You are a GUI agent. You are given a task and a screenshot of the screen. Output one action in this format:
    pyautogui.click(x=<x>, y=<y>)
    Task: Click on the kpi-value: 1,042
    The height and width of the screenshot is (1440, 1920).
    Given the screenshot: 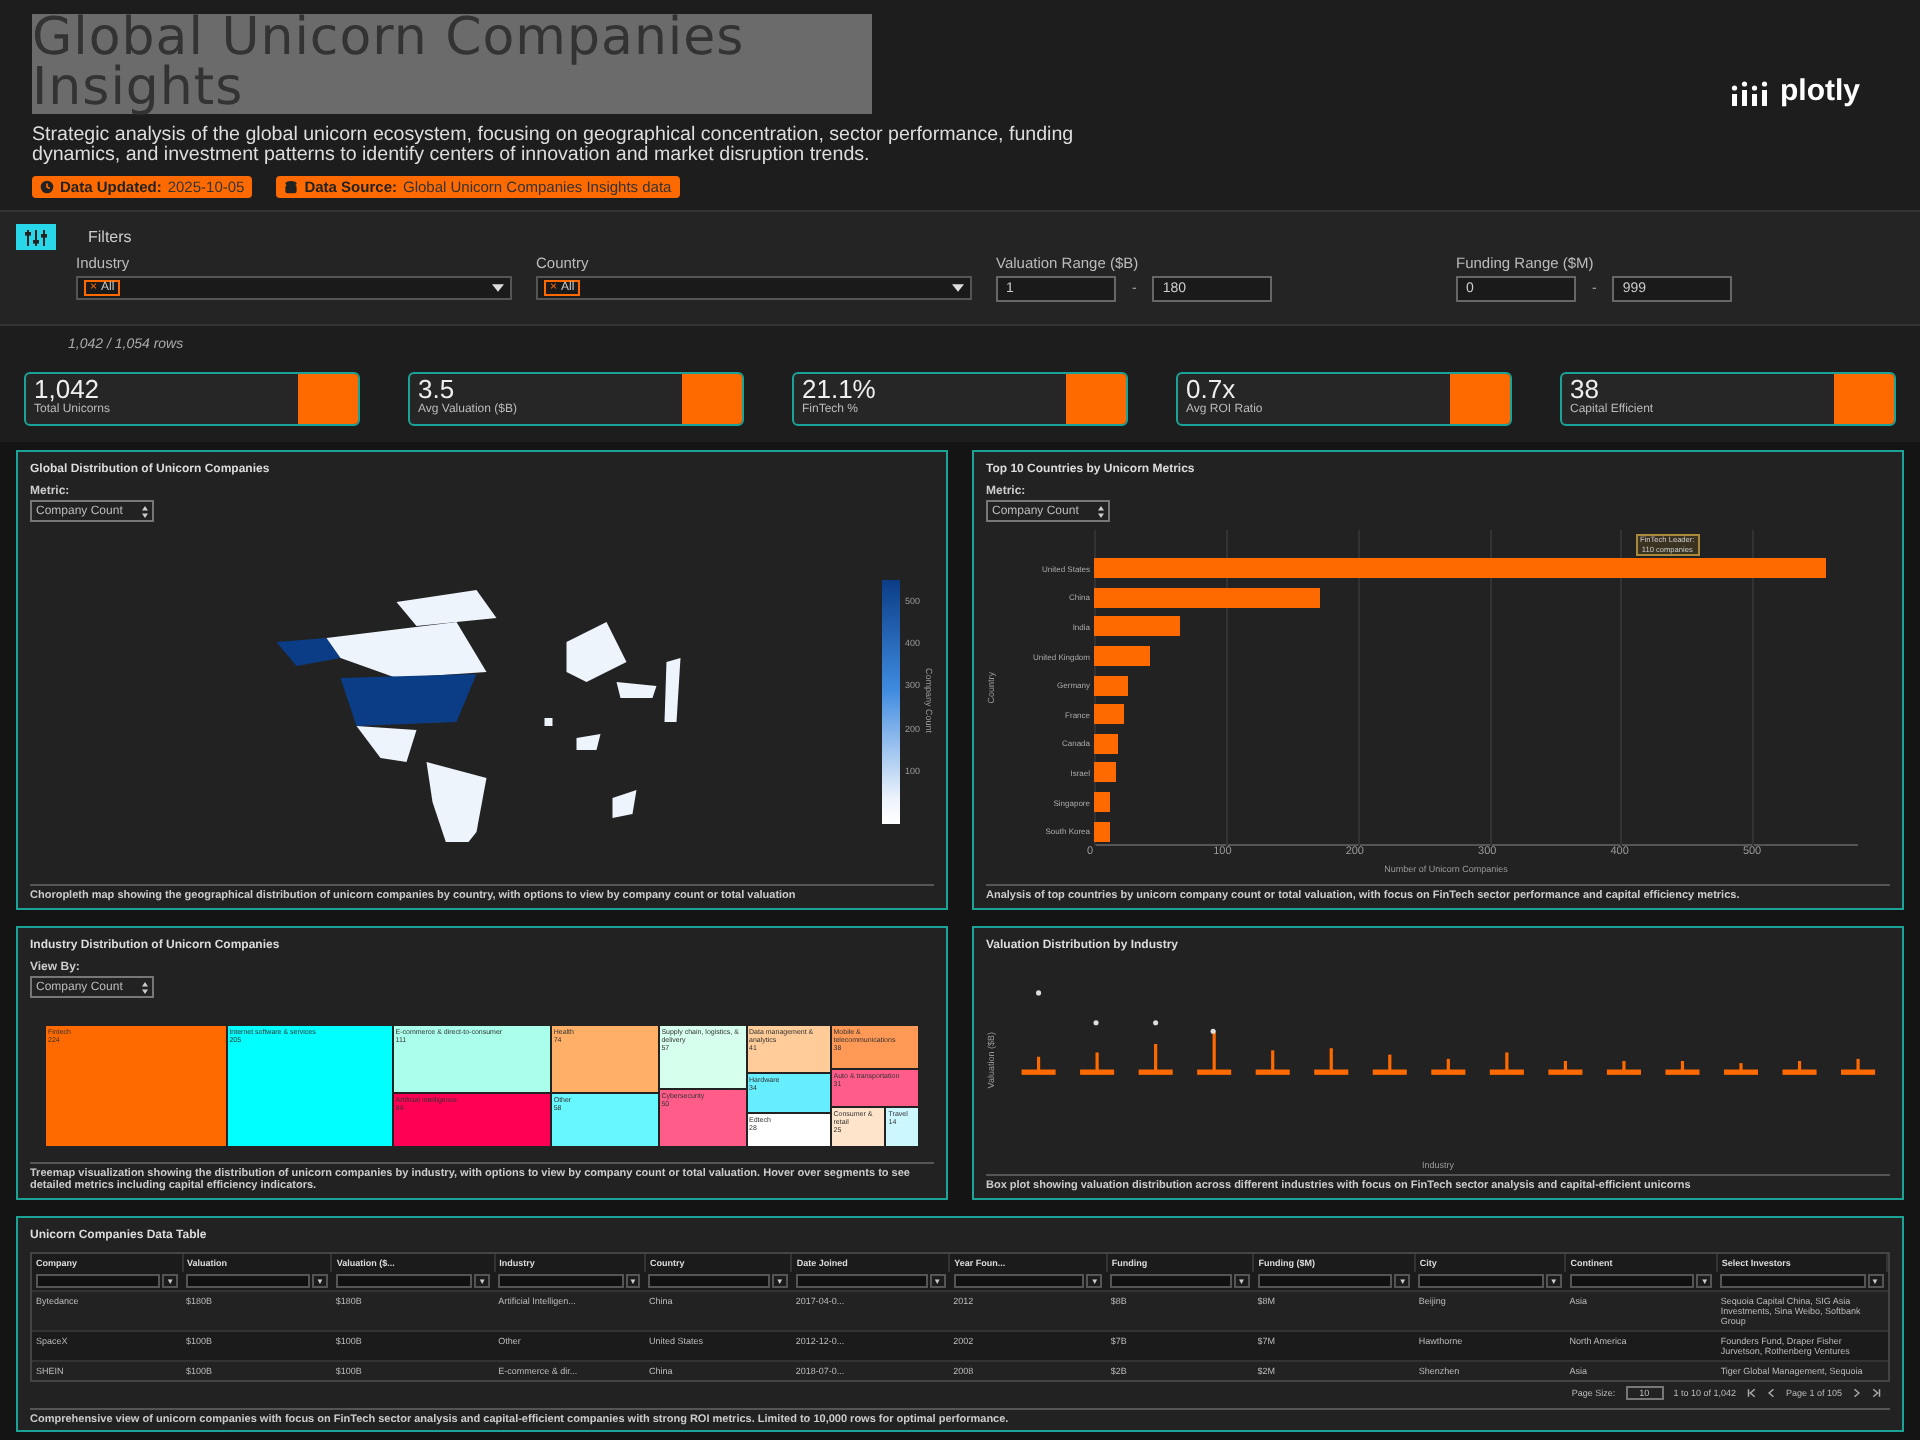 What is the action you would take?
    pyautogui.click(x=67, y=390)
    